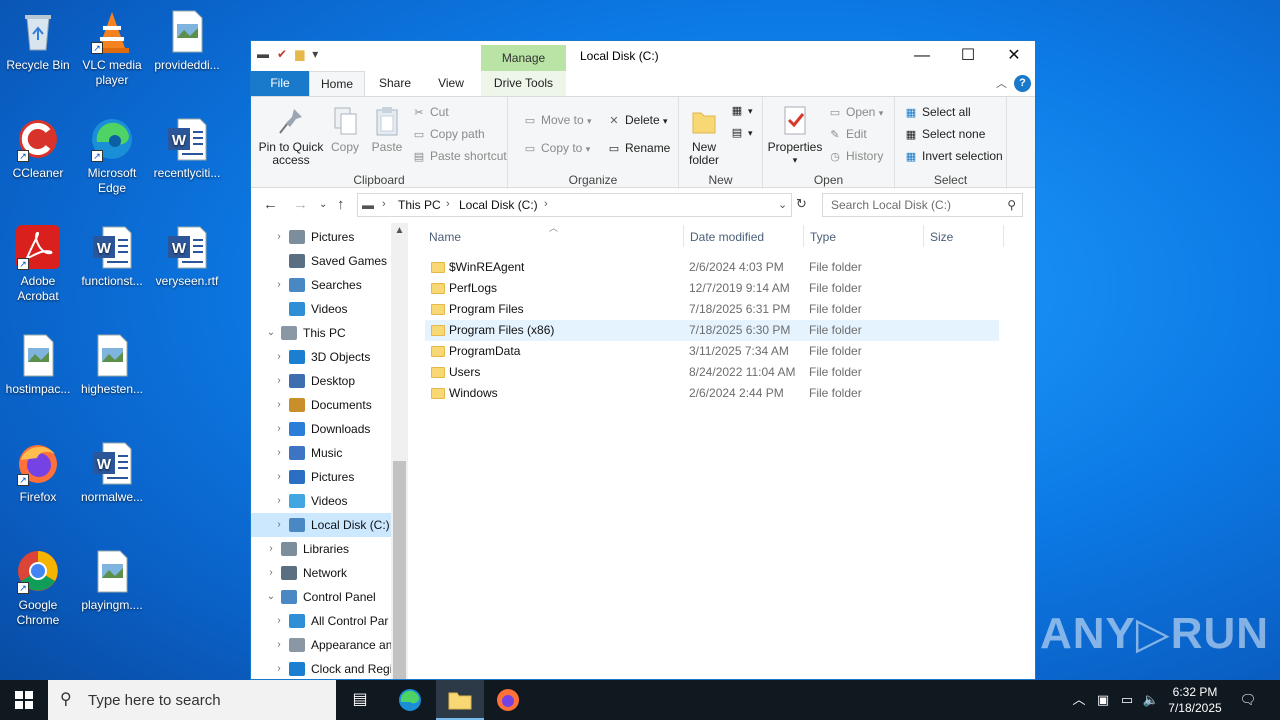  I want to click on delete-button: ✕ Delete ▾, so click(636, 120).